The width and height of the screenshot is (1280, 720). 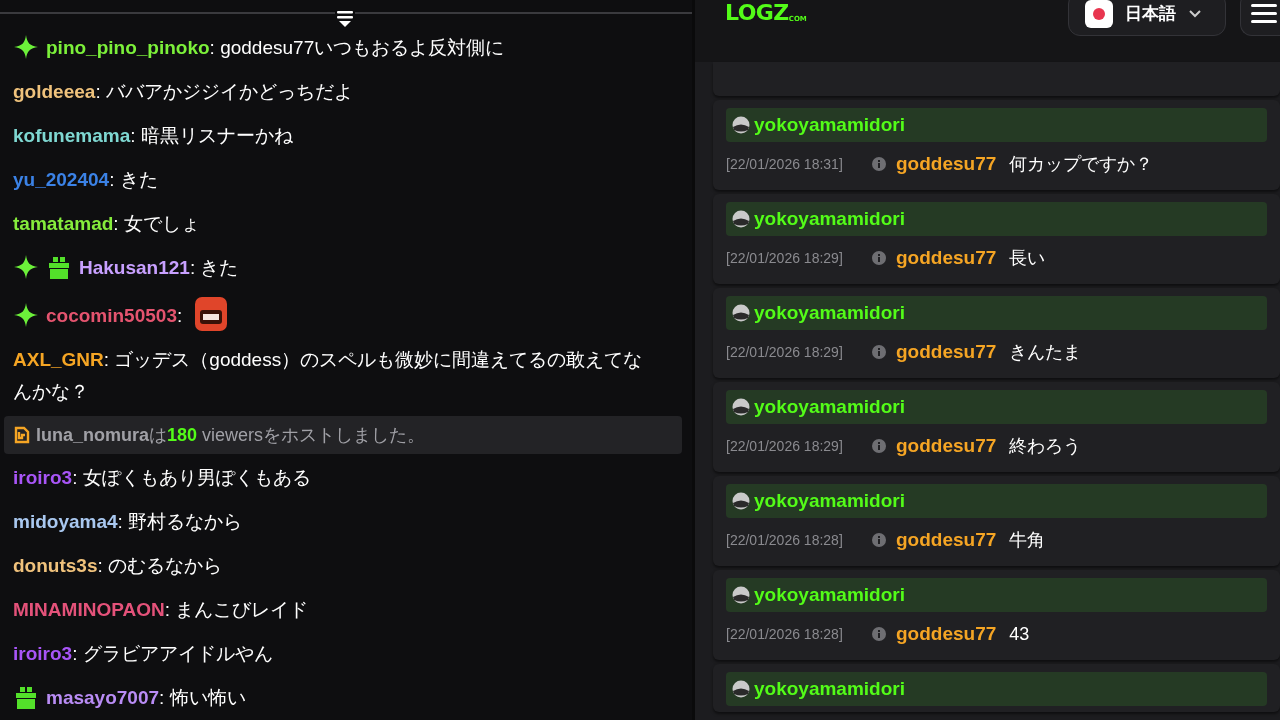 What do you see at coordinates (1099, 14) in the screenshot?
I see `flag-icon` at bounding box center [1099, 14].